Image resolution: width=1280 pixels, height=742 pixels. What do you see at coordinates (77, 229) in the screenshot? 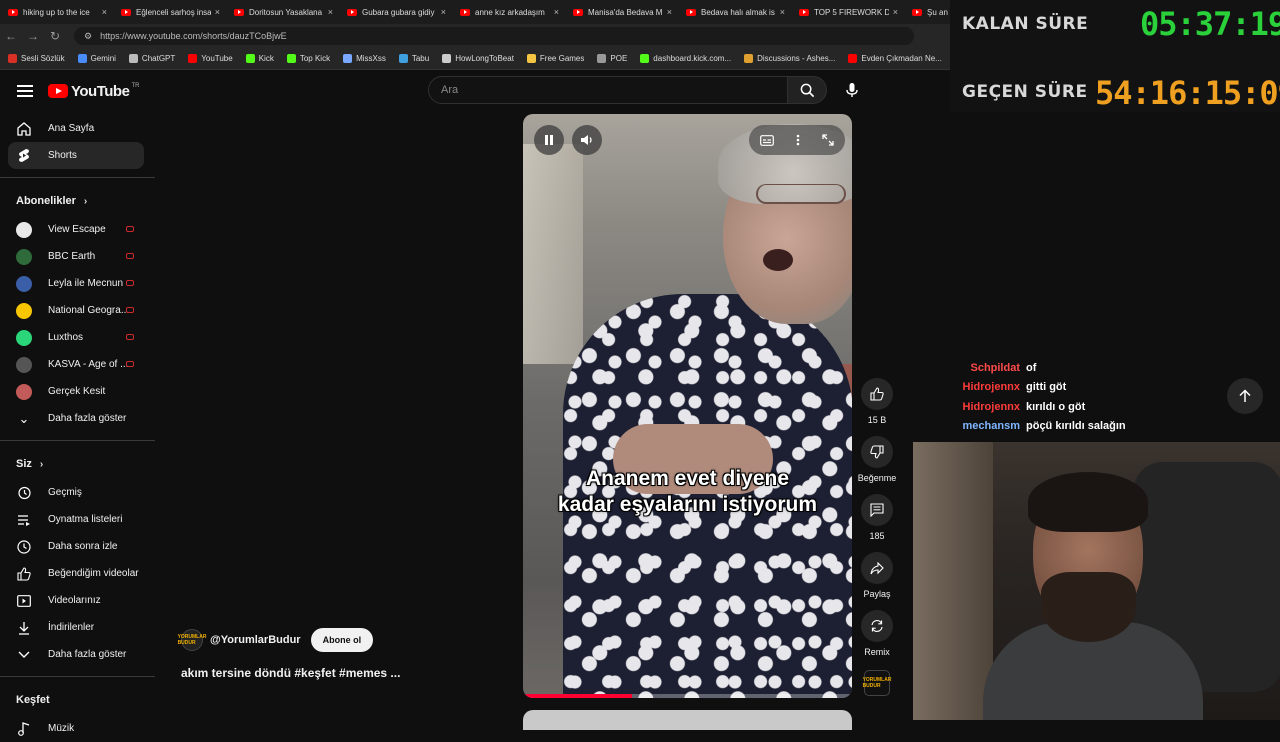
I see `sidebar-subscription-item: View Escape` at bounding box center [77, 229].